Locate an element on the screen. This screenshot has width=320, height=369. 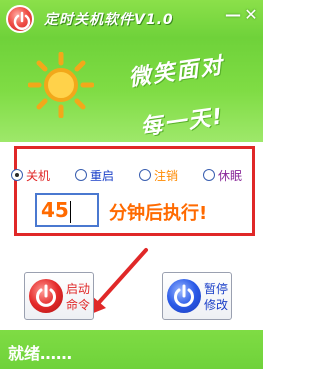
window-title: 定时关机软件V1.0 is located at coordinates (109, 20).